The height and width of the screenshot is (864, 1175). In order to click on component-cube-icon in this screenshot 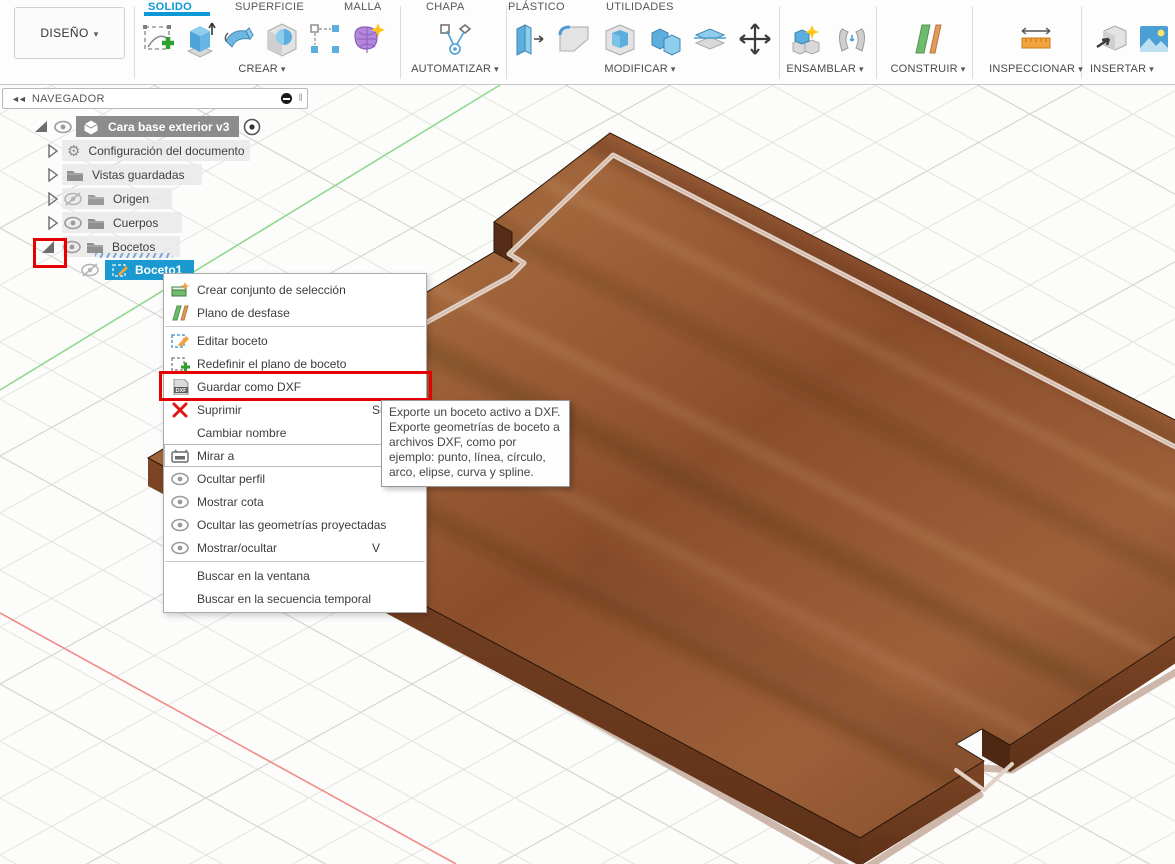, I will do `click(91, 127)`.